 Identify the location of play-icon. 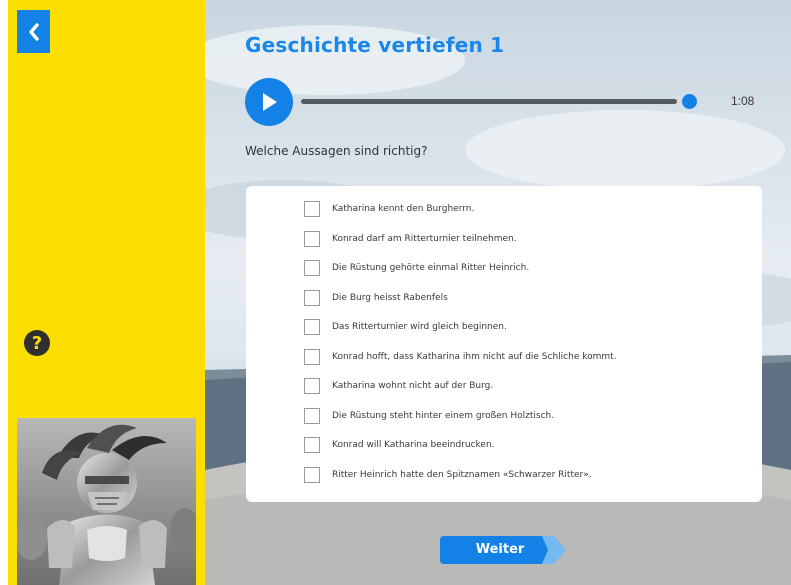
(270, 102).